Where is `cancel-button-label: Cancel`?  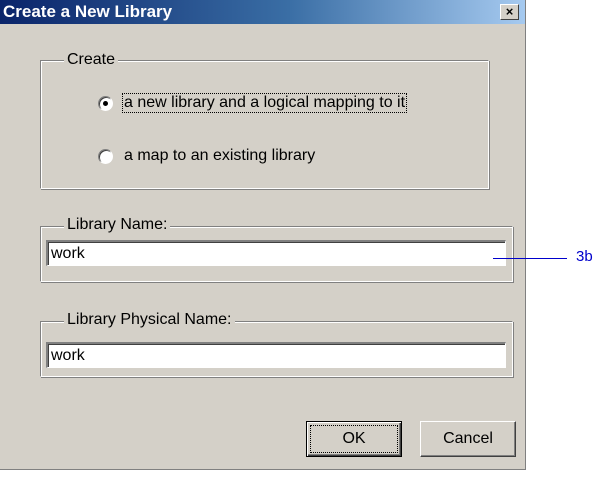
cancel-button-label: Cancel is located at coordinates (468, 438).